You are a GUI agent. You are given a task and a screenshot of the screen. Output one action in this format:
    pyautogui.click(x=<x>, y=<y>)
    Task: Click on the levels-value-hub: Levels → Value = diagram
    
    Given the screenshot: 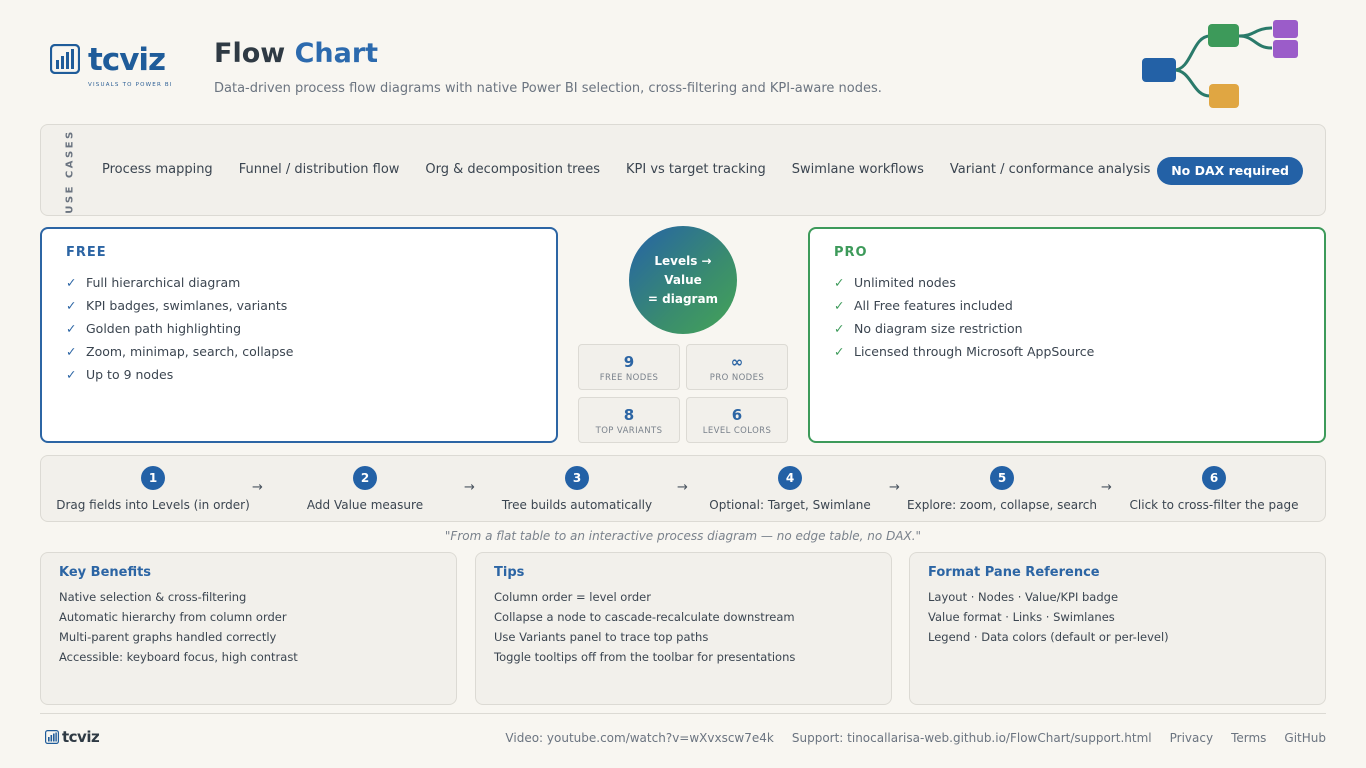 What is the action you would take?
    pyautogui.click(x=683, y=280)
    